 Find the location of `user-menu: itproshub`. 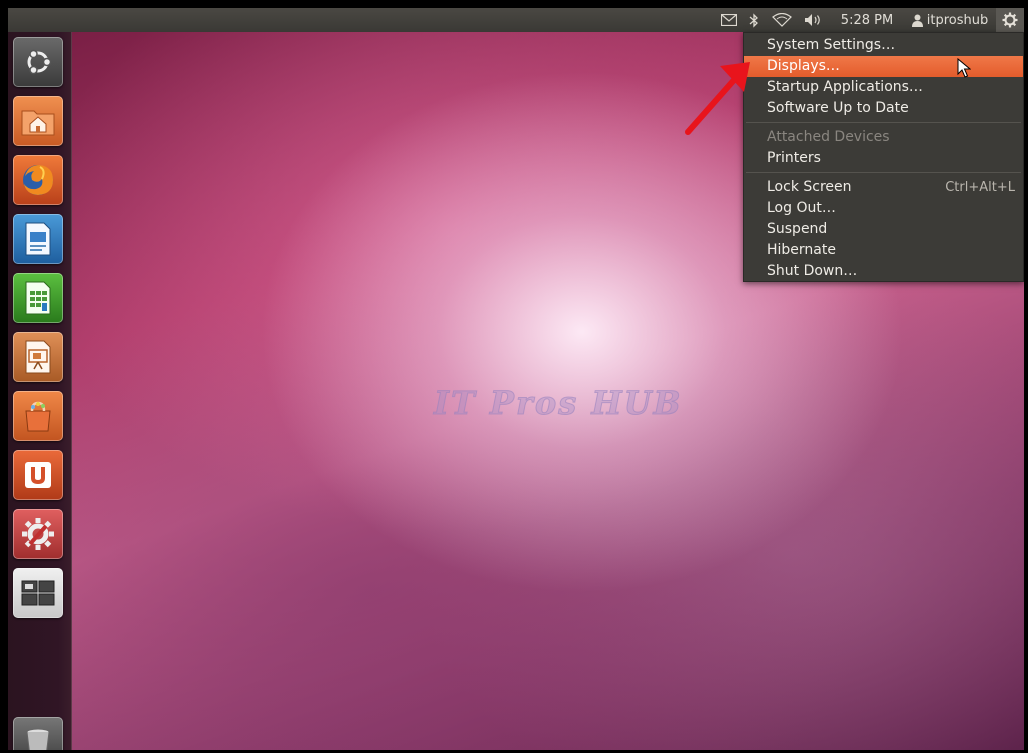

user-menu: itproshub is located at coordinates (950, 20).